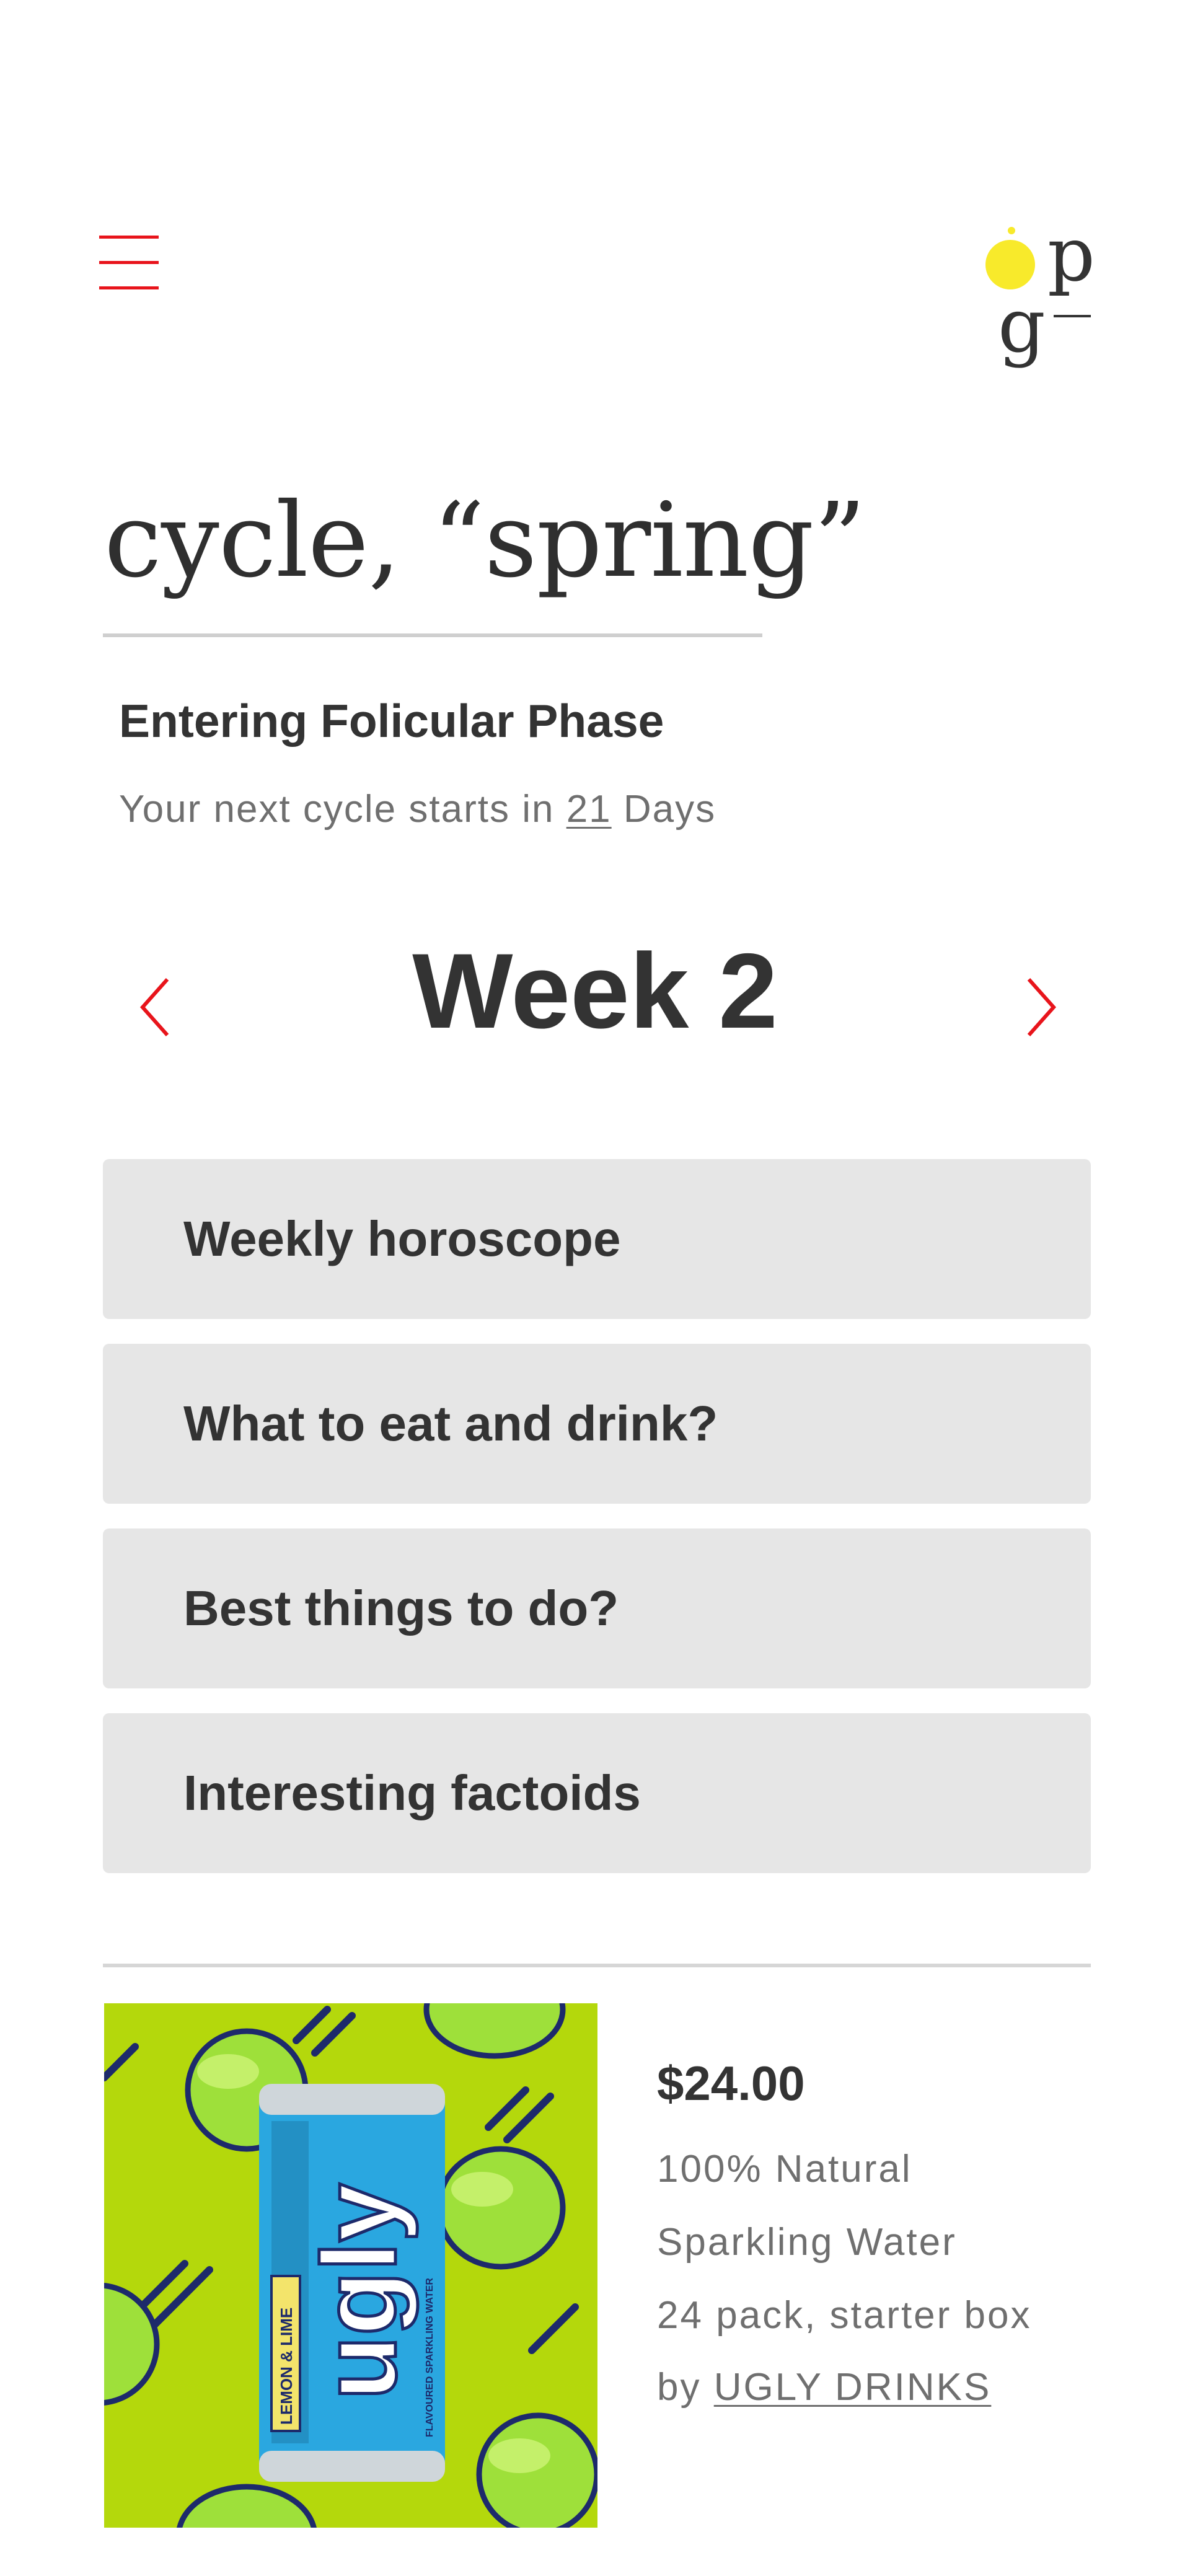 Image resolution: width=1190 pixels, height=2576 pixels. Describe the element at coordinates (450, 1423) in the screenshot. I see `section-label: What to eat and drink?` at that location.